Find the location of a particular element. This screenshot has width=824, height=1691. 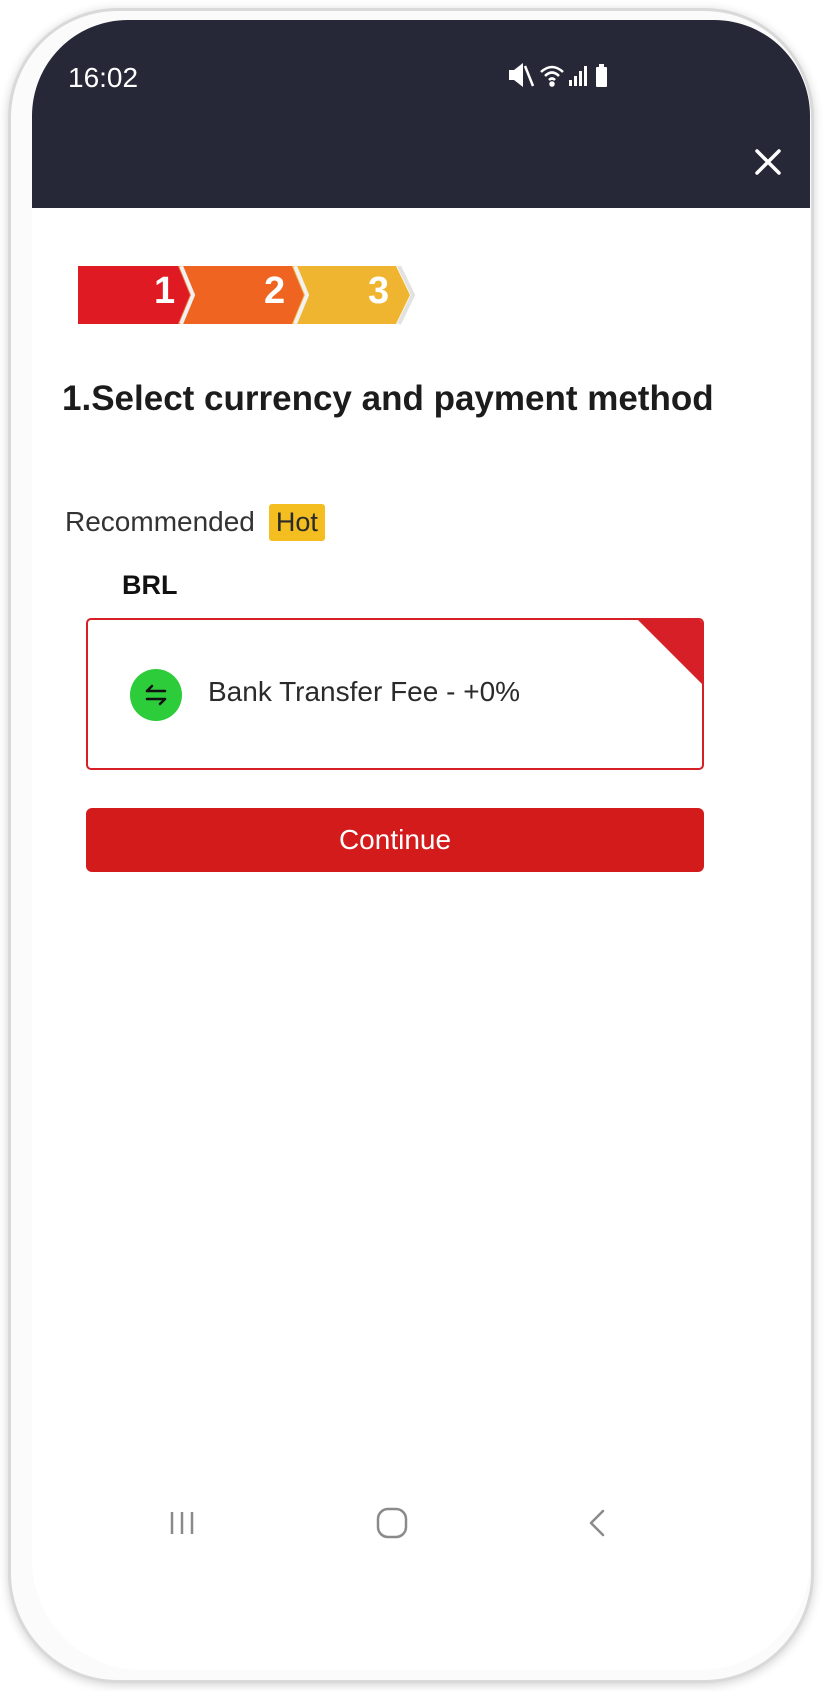

home-button is located at coordinates (392, 1525).